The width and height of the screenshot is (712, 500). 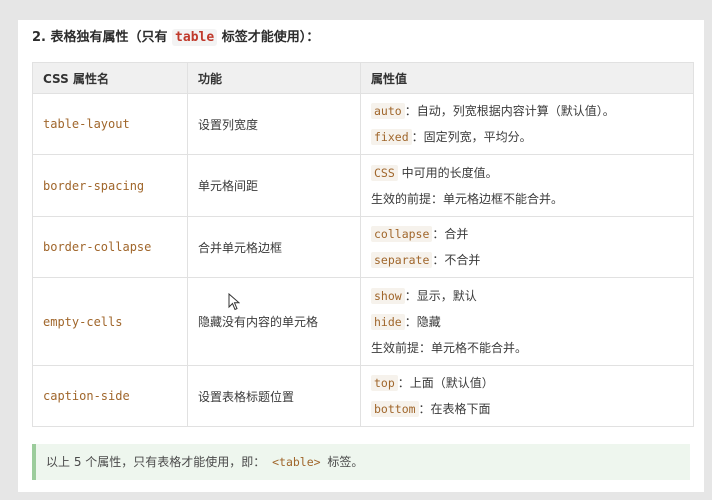 I want to click on value-code: CSS, so click(x=384, y=172).